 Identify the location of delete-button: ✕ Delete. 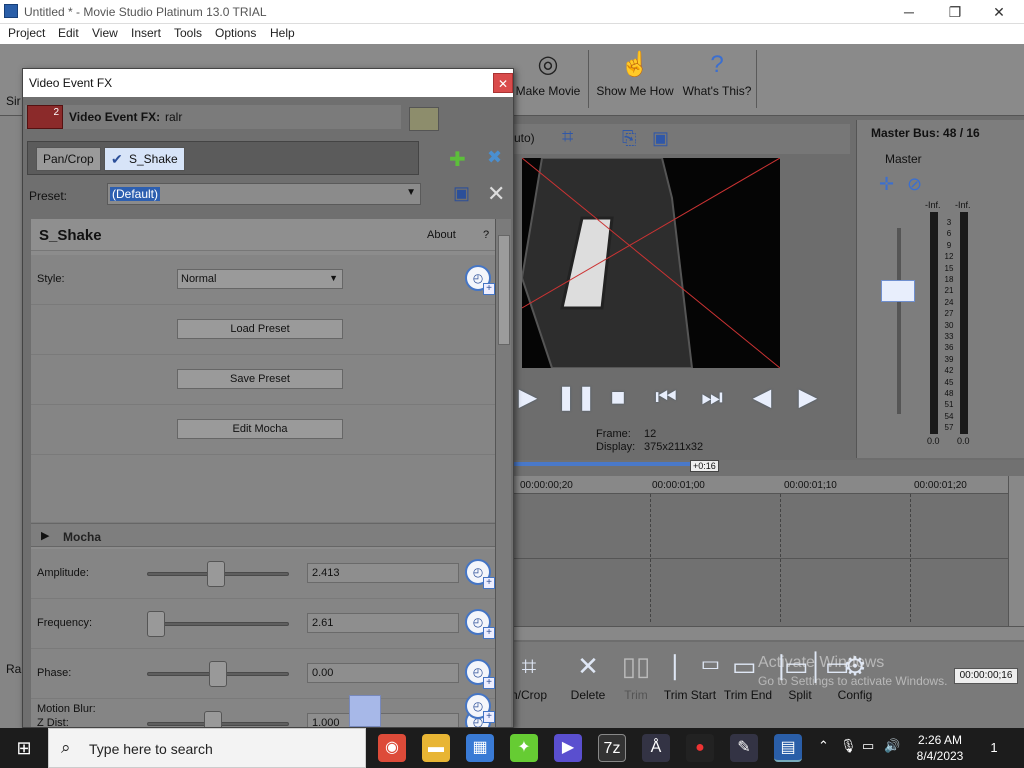
(588, 676).